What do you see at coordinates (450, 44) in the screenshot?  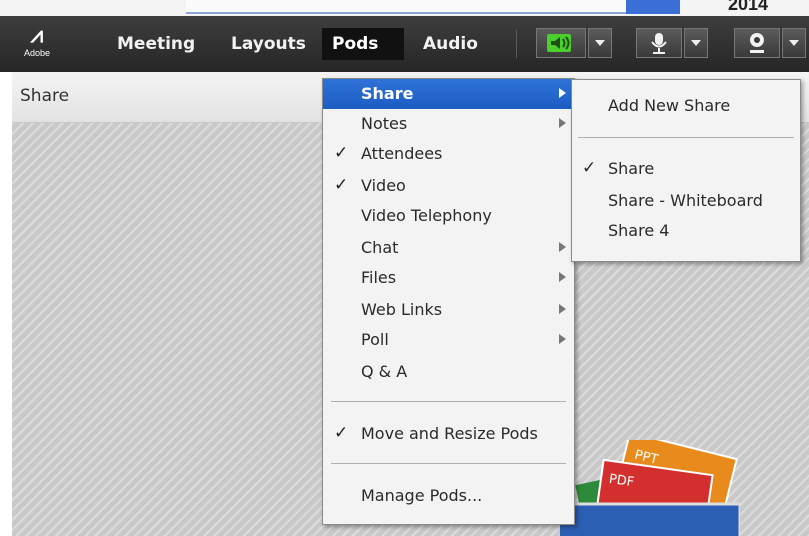 I see `menu-audio: Audio` at bounding box center [450, 44].